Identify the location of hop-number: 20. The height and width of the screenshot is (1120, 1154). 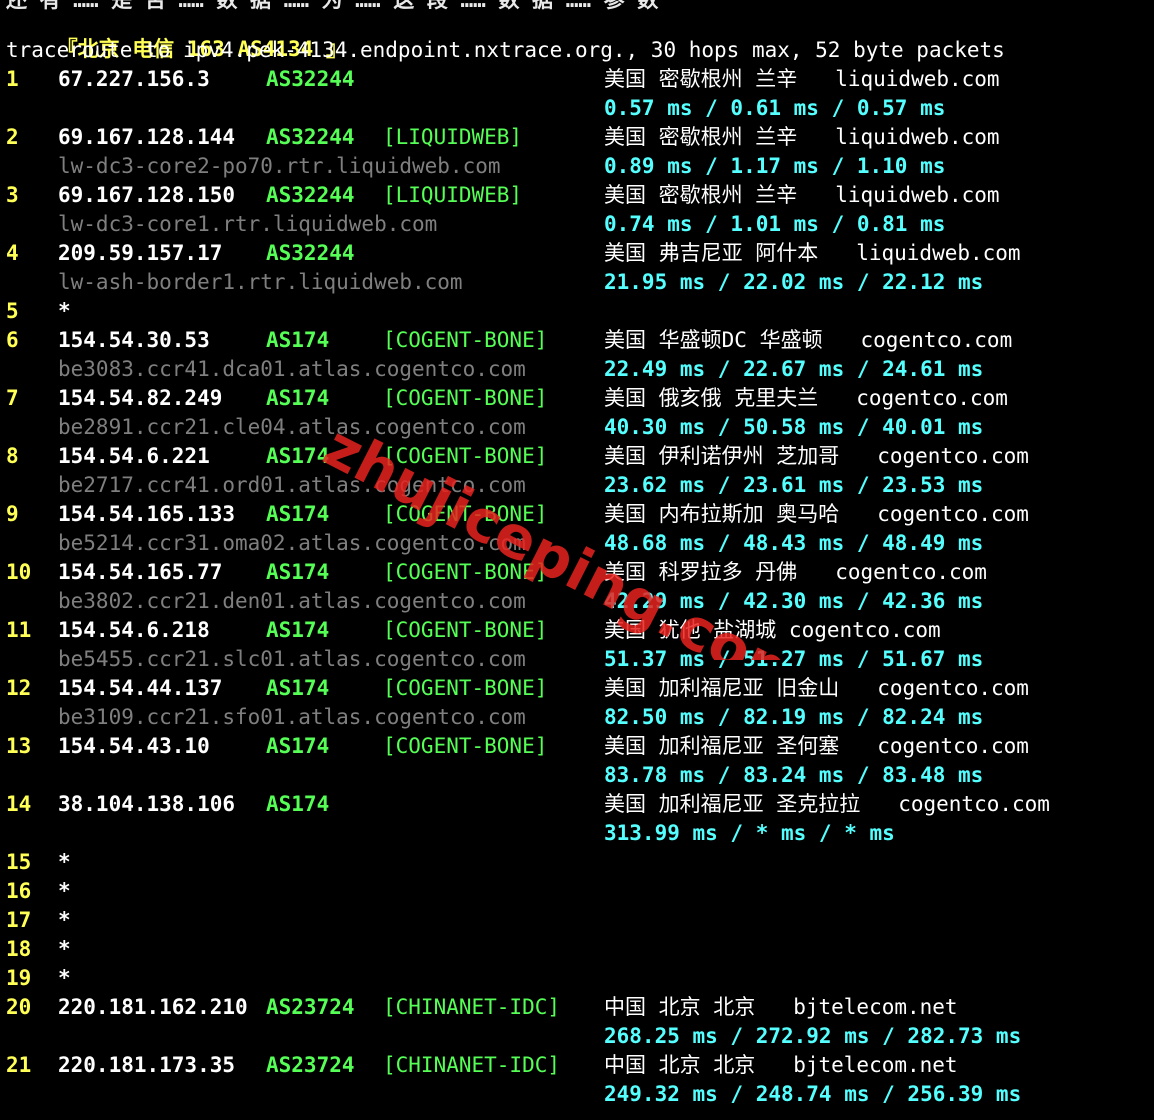
(19, 1007).